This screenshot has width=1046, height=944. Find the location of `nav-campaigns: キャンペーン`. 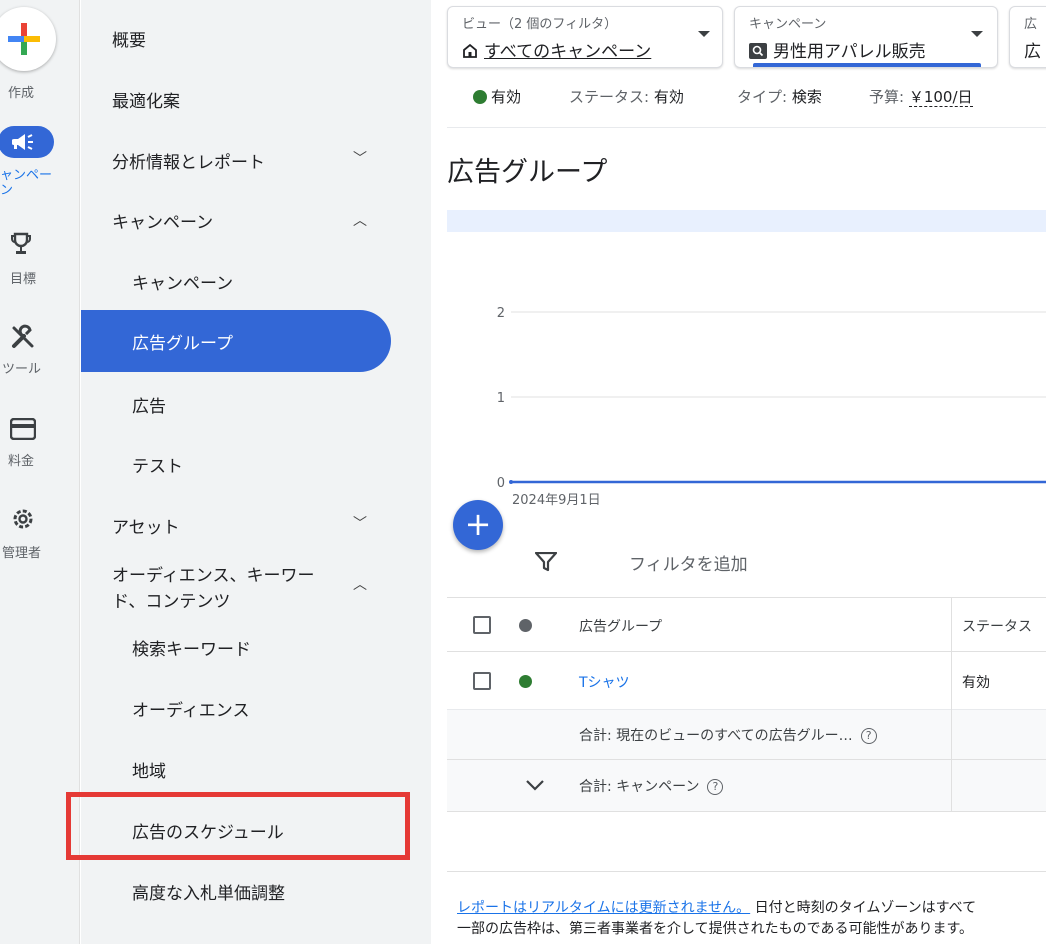

nav-campaigns: キャンペーン is located at coordinates (182, 281).